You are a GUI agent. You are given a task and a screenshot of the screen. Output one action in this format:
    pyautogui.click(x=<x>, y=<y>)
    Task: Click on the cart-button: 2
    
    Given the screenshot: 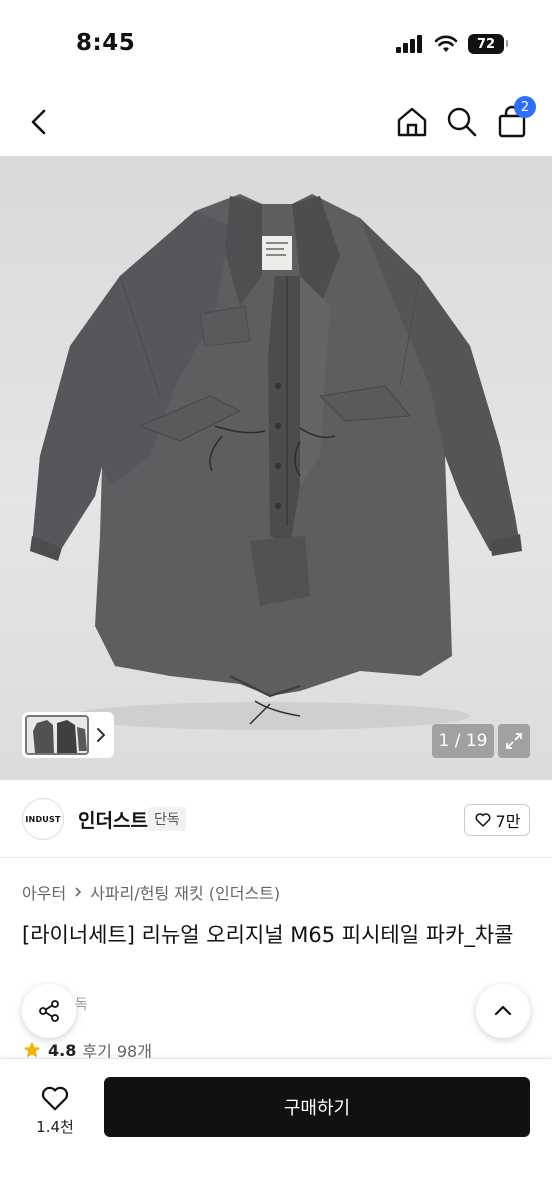 What is the action you would take?
    pyautogui.click(x=515, y=118)
    